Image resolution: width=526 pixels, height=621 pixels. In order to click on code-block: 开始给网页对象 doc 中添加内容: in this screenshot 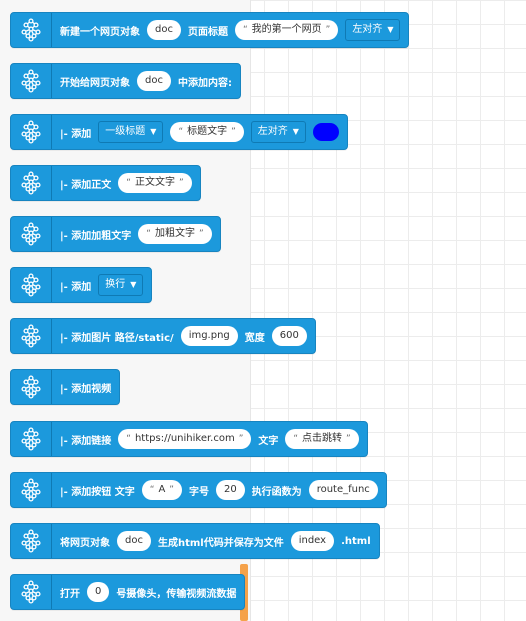, I will do `click(125, 81)`.